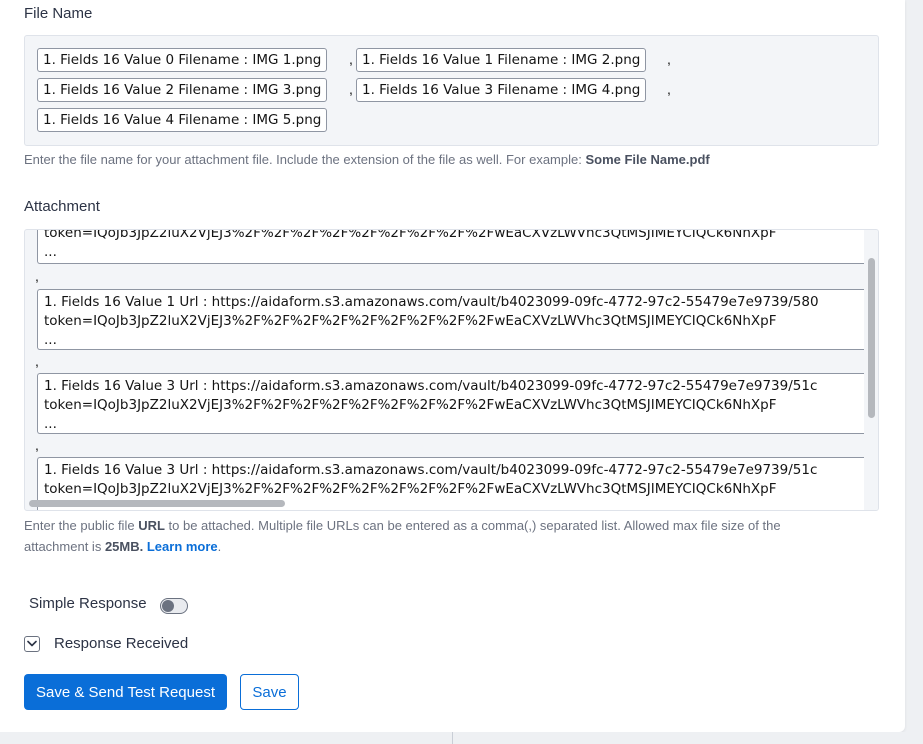 The height and width of the screenshot is (744, 923). I want to click on horizontal-scrollbar-thumb, so click(157, 503).